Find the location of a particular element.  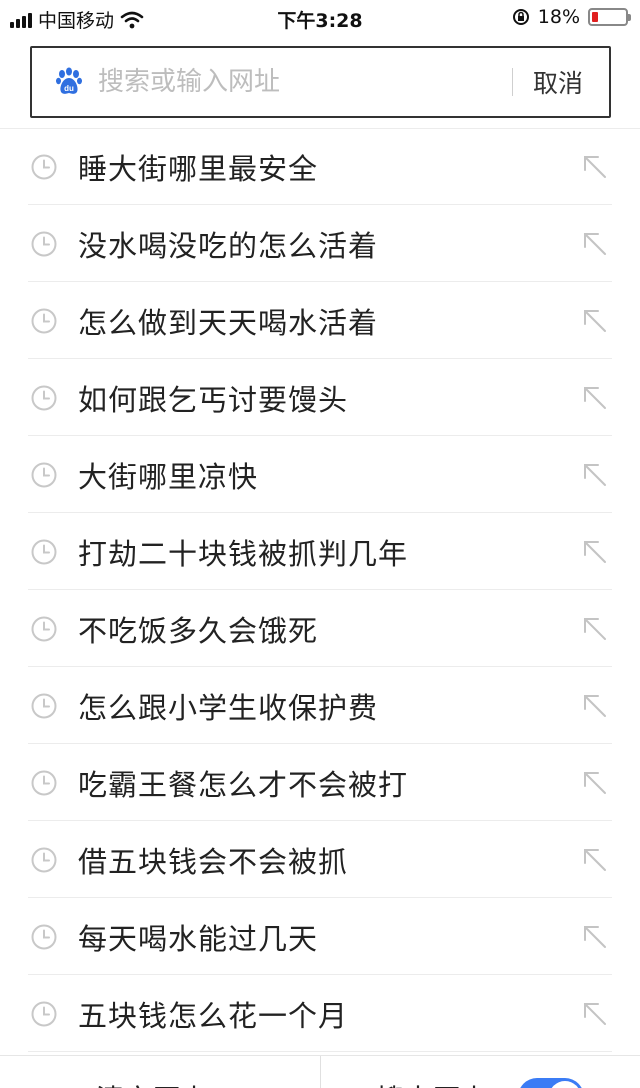

battery-level is located at coordinates (595, 17).